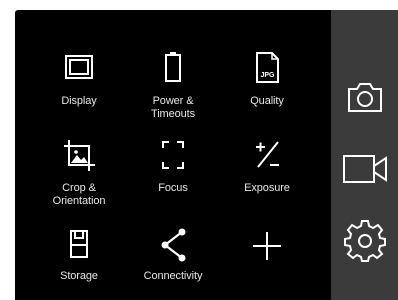 The image size is (398, 300). Describe the element at coordinates (267, 157) in the screenshot. I see `plus-minus-icon` at that location.